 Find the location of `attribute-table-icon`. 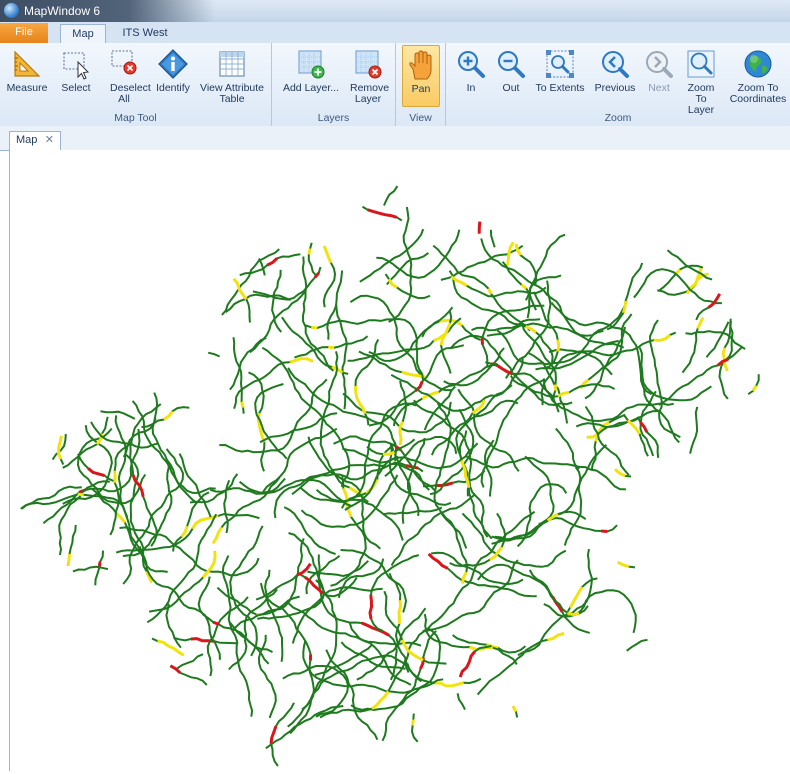

attribute-table-icon is located at coordinates (232, 64).